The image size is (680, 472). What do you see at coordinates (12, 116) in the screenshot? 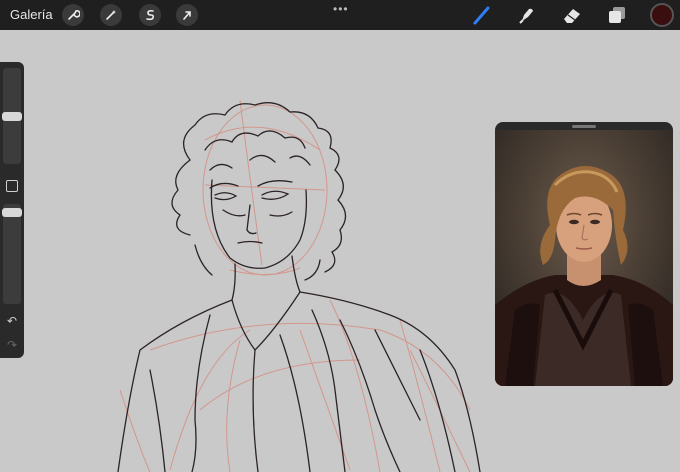
I see `brush-size-thumb` at bounding box center [12, 116].